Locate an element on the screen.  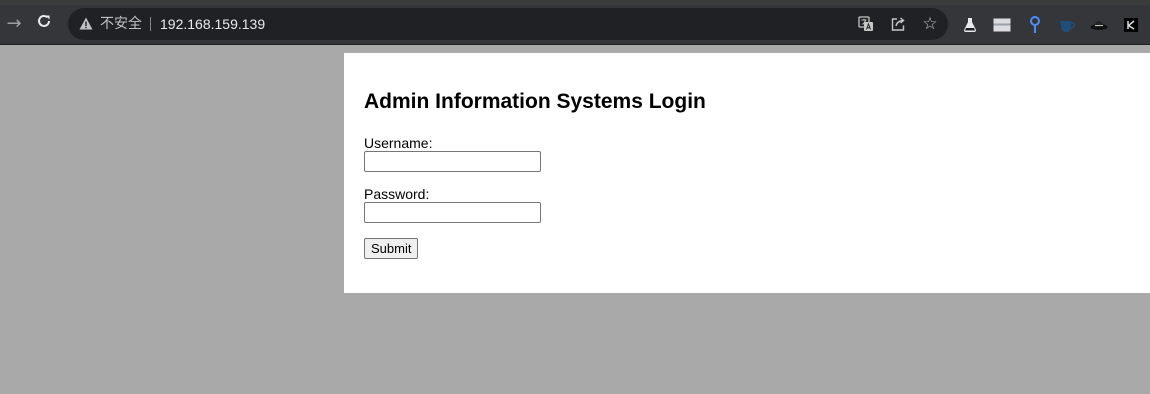
hat-icon is located at coordinates (1099, 25).